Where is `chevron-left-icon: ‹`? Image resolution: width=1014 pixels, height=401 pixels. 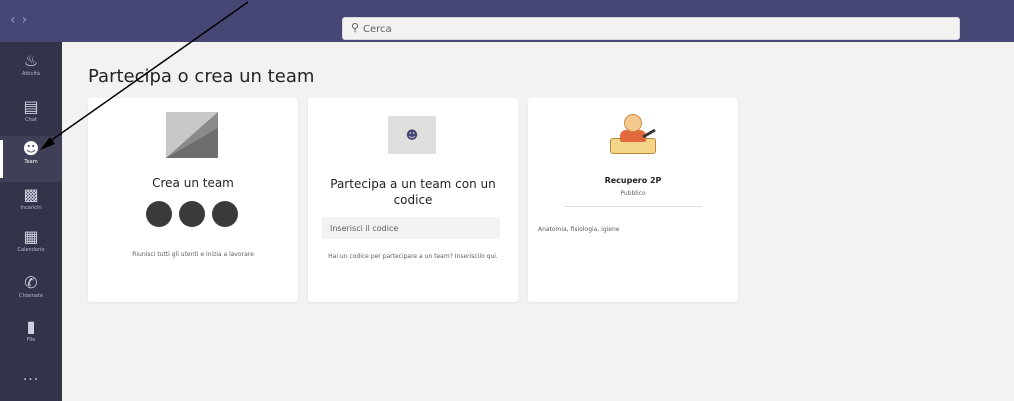 chevron-left-icon: ‹ is located at coordinates (16, 20).